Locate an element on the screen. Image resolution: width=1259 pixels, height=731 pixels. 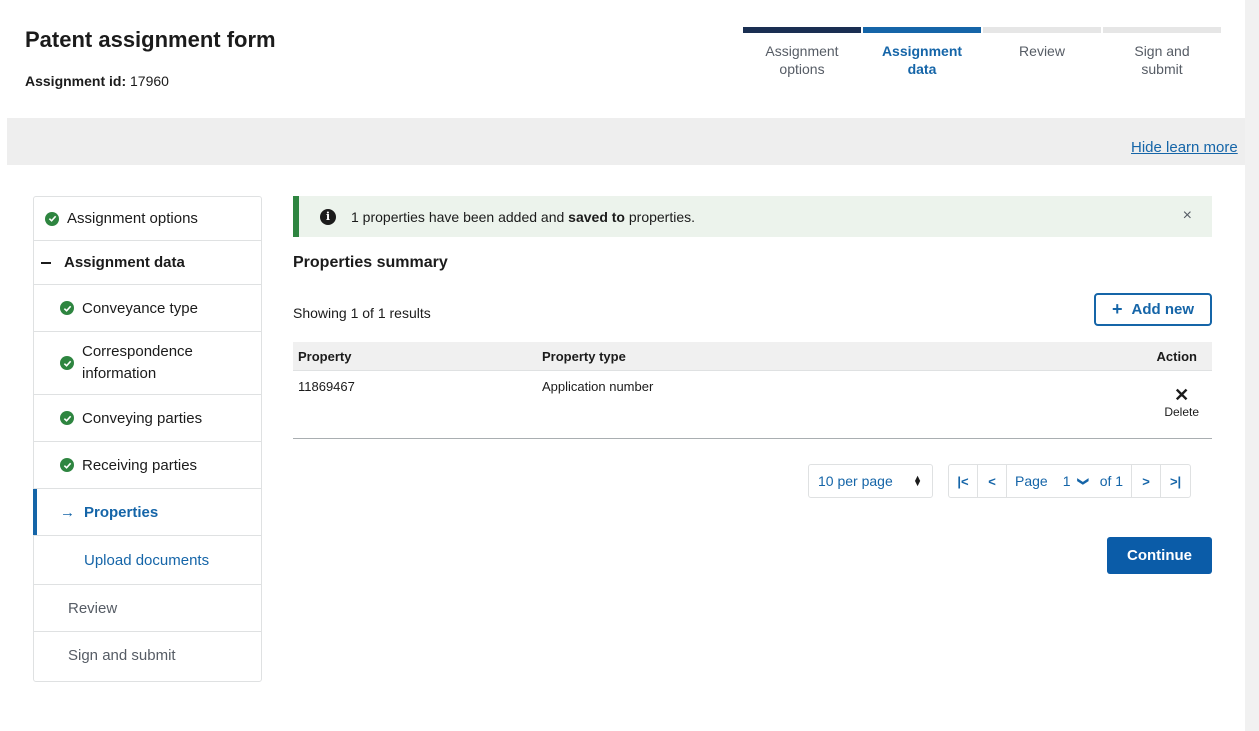
pagination: |< < Page 1 ❯ of 1 > >| is located at coordinates (1070, 481).